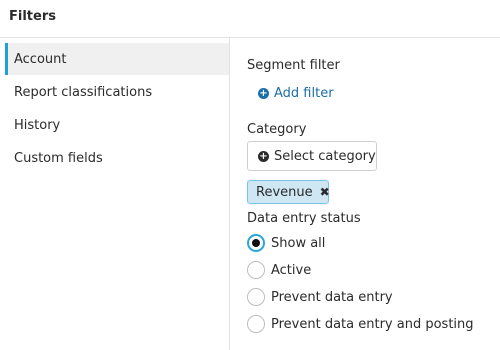  I want to click on sidebar-item-custom-fields: Custom fields, so click(117, 158).